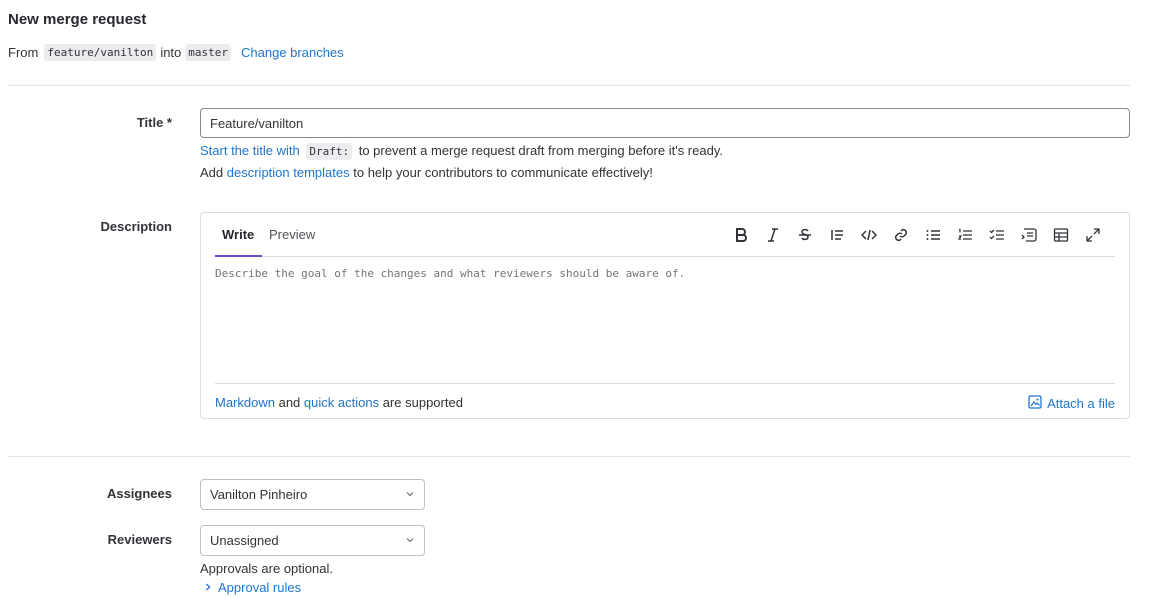 Image resolution: width=1172 pixels, height=602 pixels. I want to click on markdown-support-text: Markdown and quick actions are supported, so click(339, 402).